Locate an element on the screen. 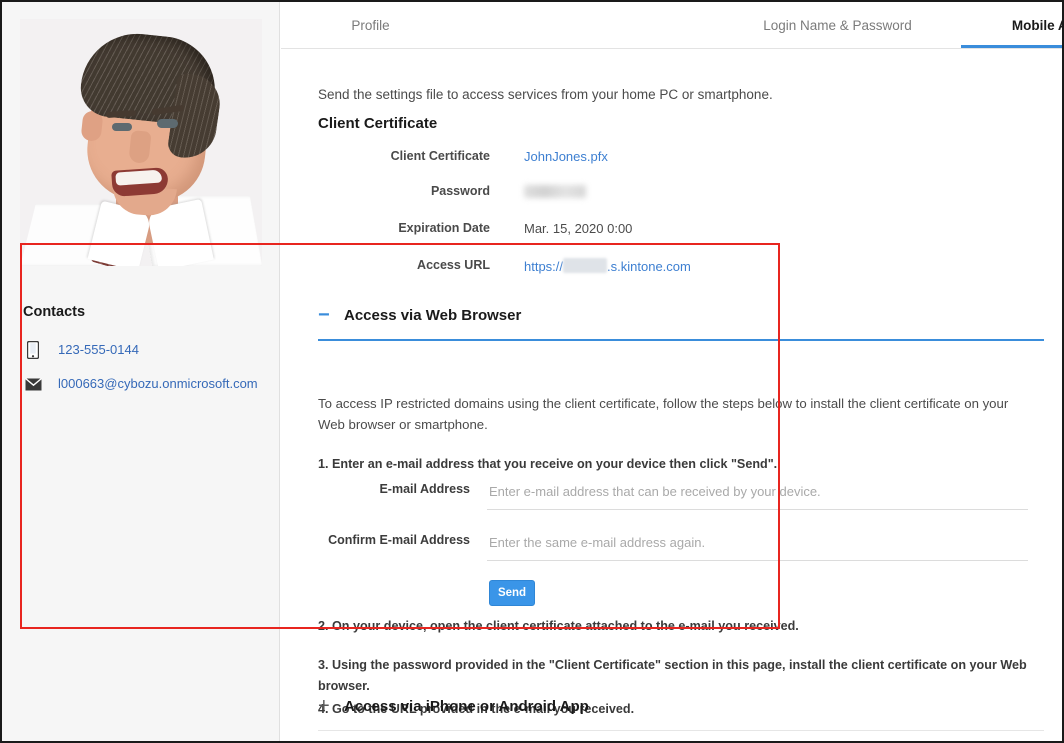  contact-email-value: l000663@cybozu.onmicrosoft.com is located at coordinates (172, 384).